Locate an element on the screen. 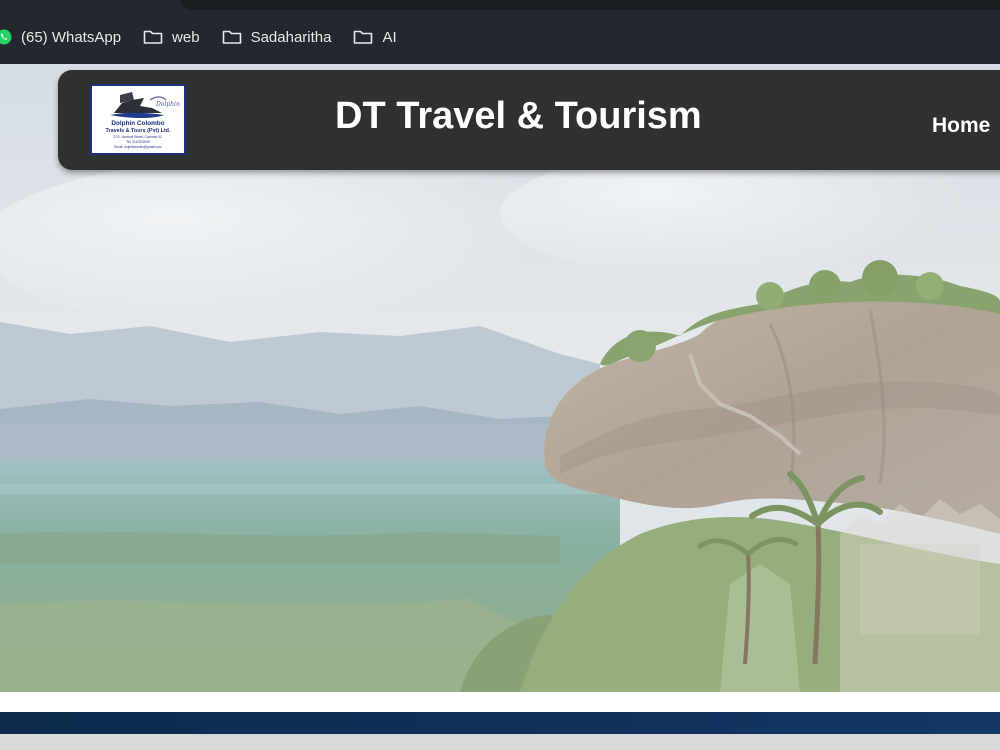 This screenshot has height=750, width=1000. browser-toolbar: (65) WhatsApp web Sadaharitha AI is located at coordinates (500, 32).